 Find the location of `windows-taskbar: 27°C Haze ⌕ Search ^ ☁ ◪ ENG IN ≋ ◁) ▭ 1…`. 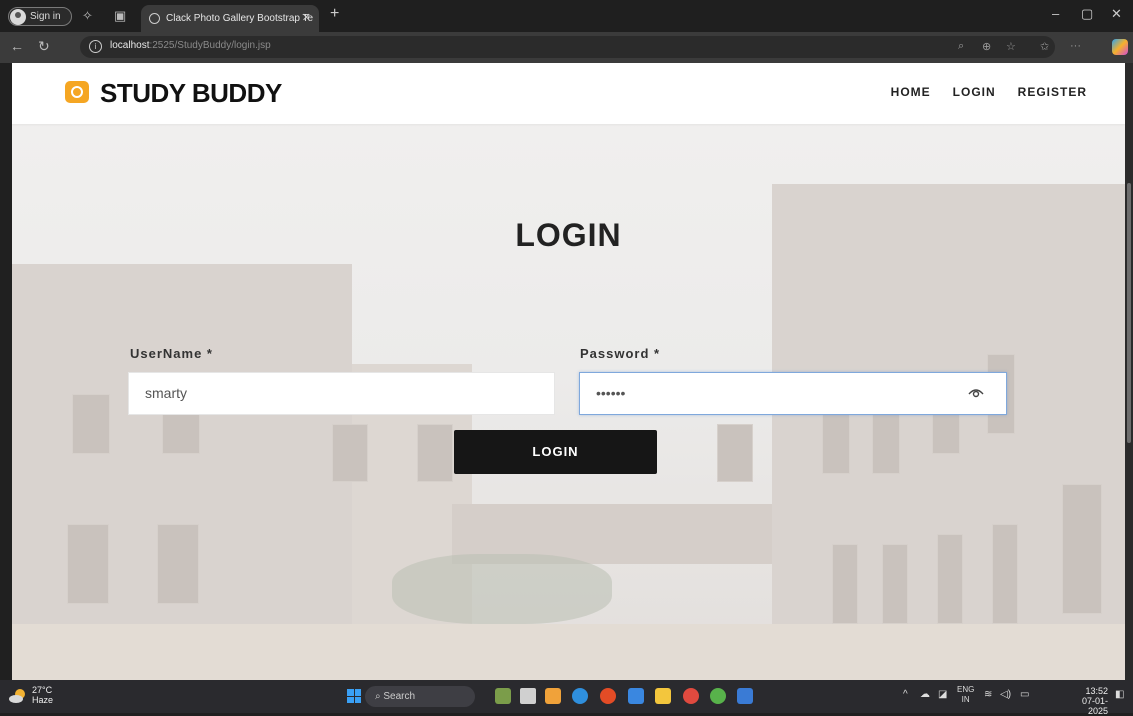

windows-taskbar: 27°C Haze ⌕ Search ^ ☁ ◪ ENG IN ≋ ◁) ▭ 1… is located at coordinates (566, 698).